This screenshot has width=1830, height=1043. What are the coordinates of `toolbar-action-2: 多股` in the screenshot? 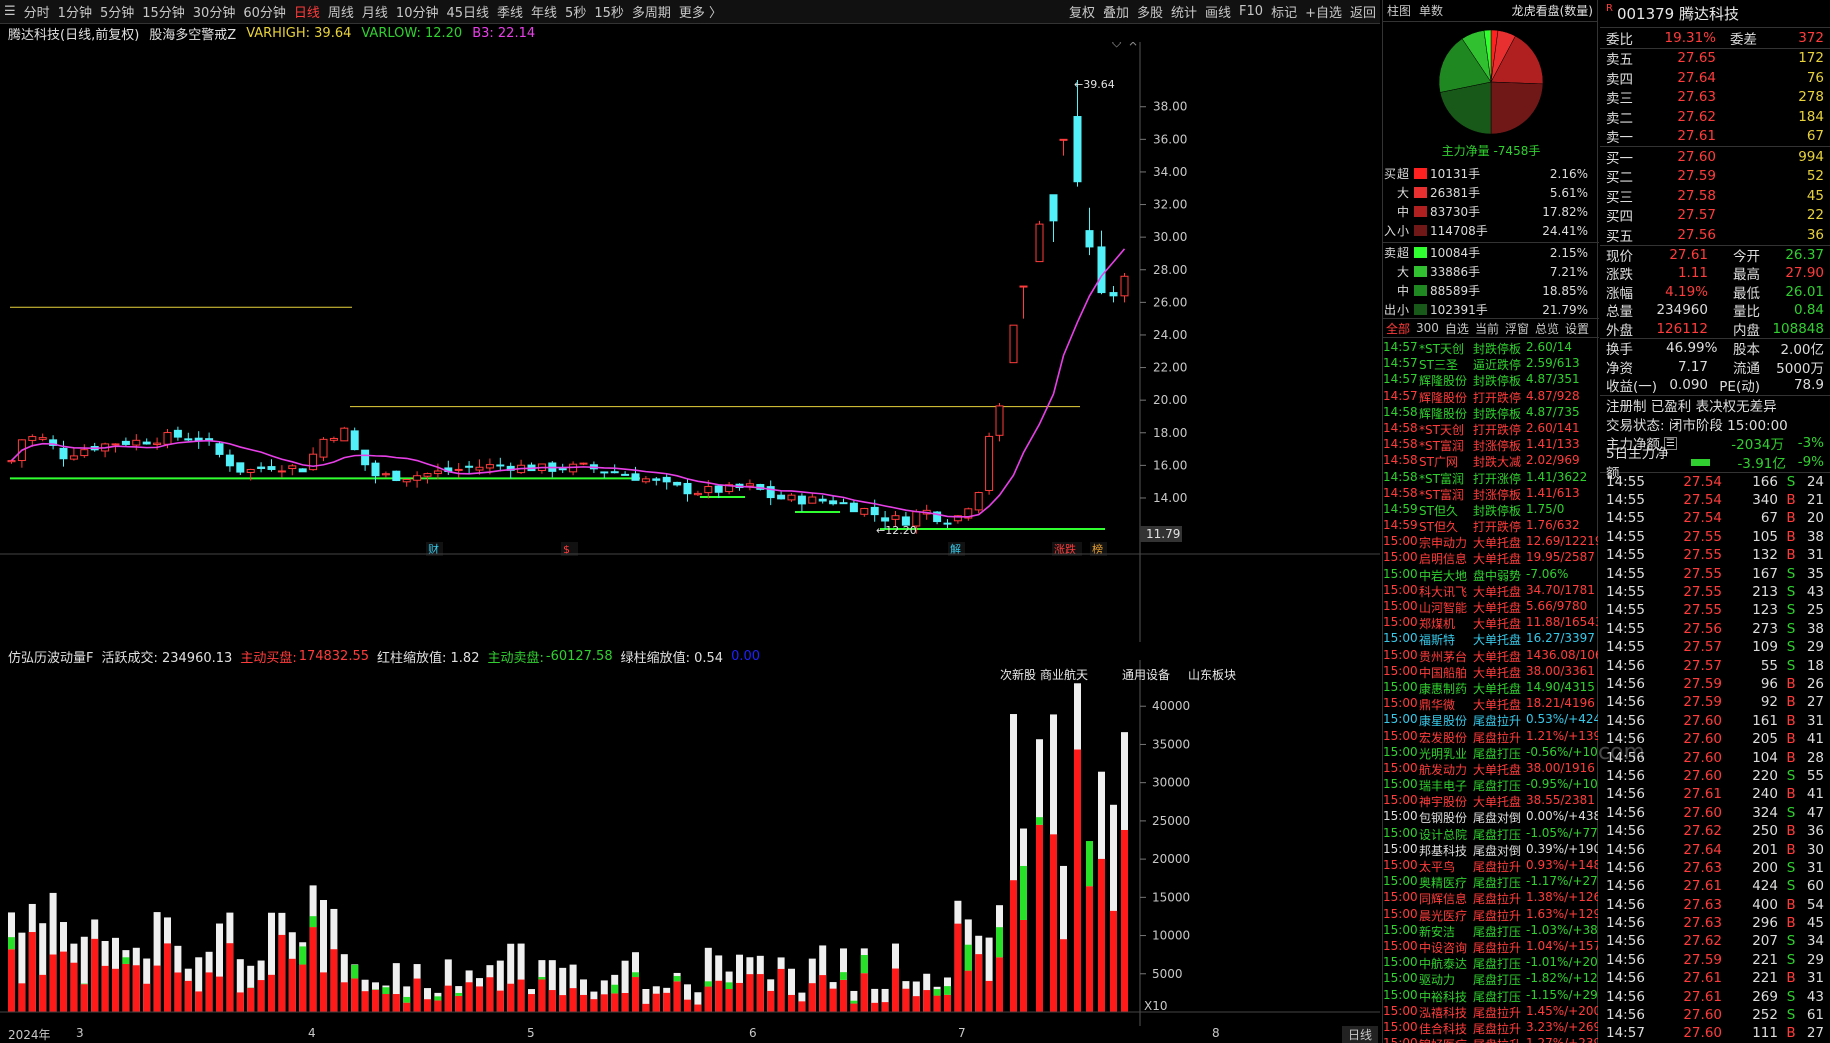 It's located at (1150, 11).